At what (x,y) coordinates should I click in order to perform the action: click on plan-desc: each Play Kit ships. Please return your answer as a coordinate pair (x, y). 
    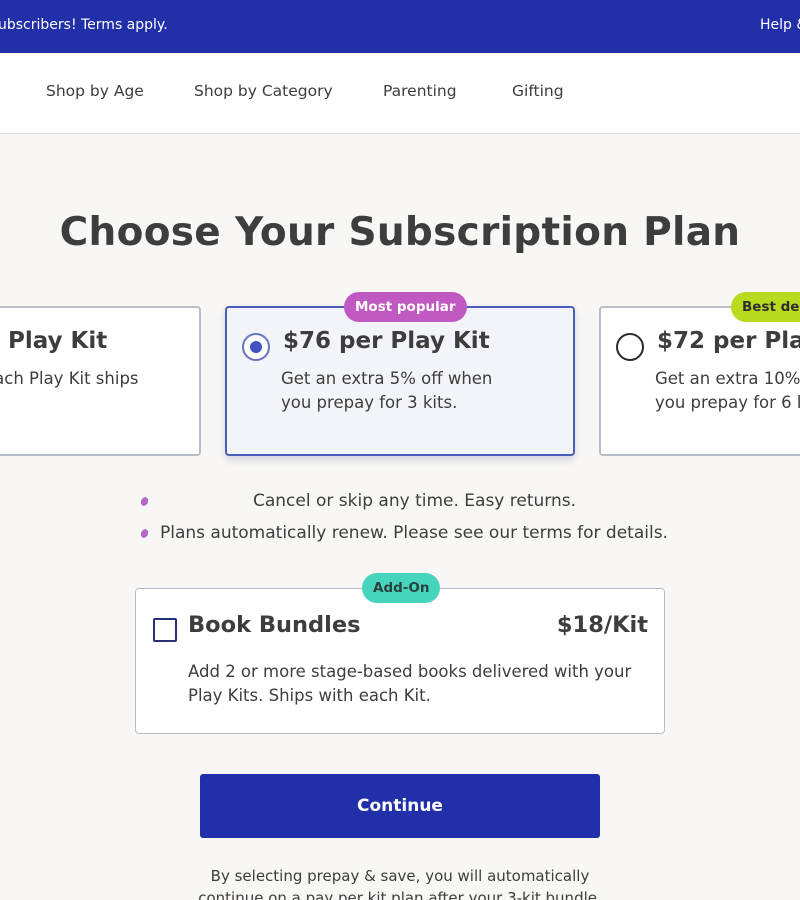
    Looking at the image, I should click on (69, 379).